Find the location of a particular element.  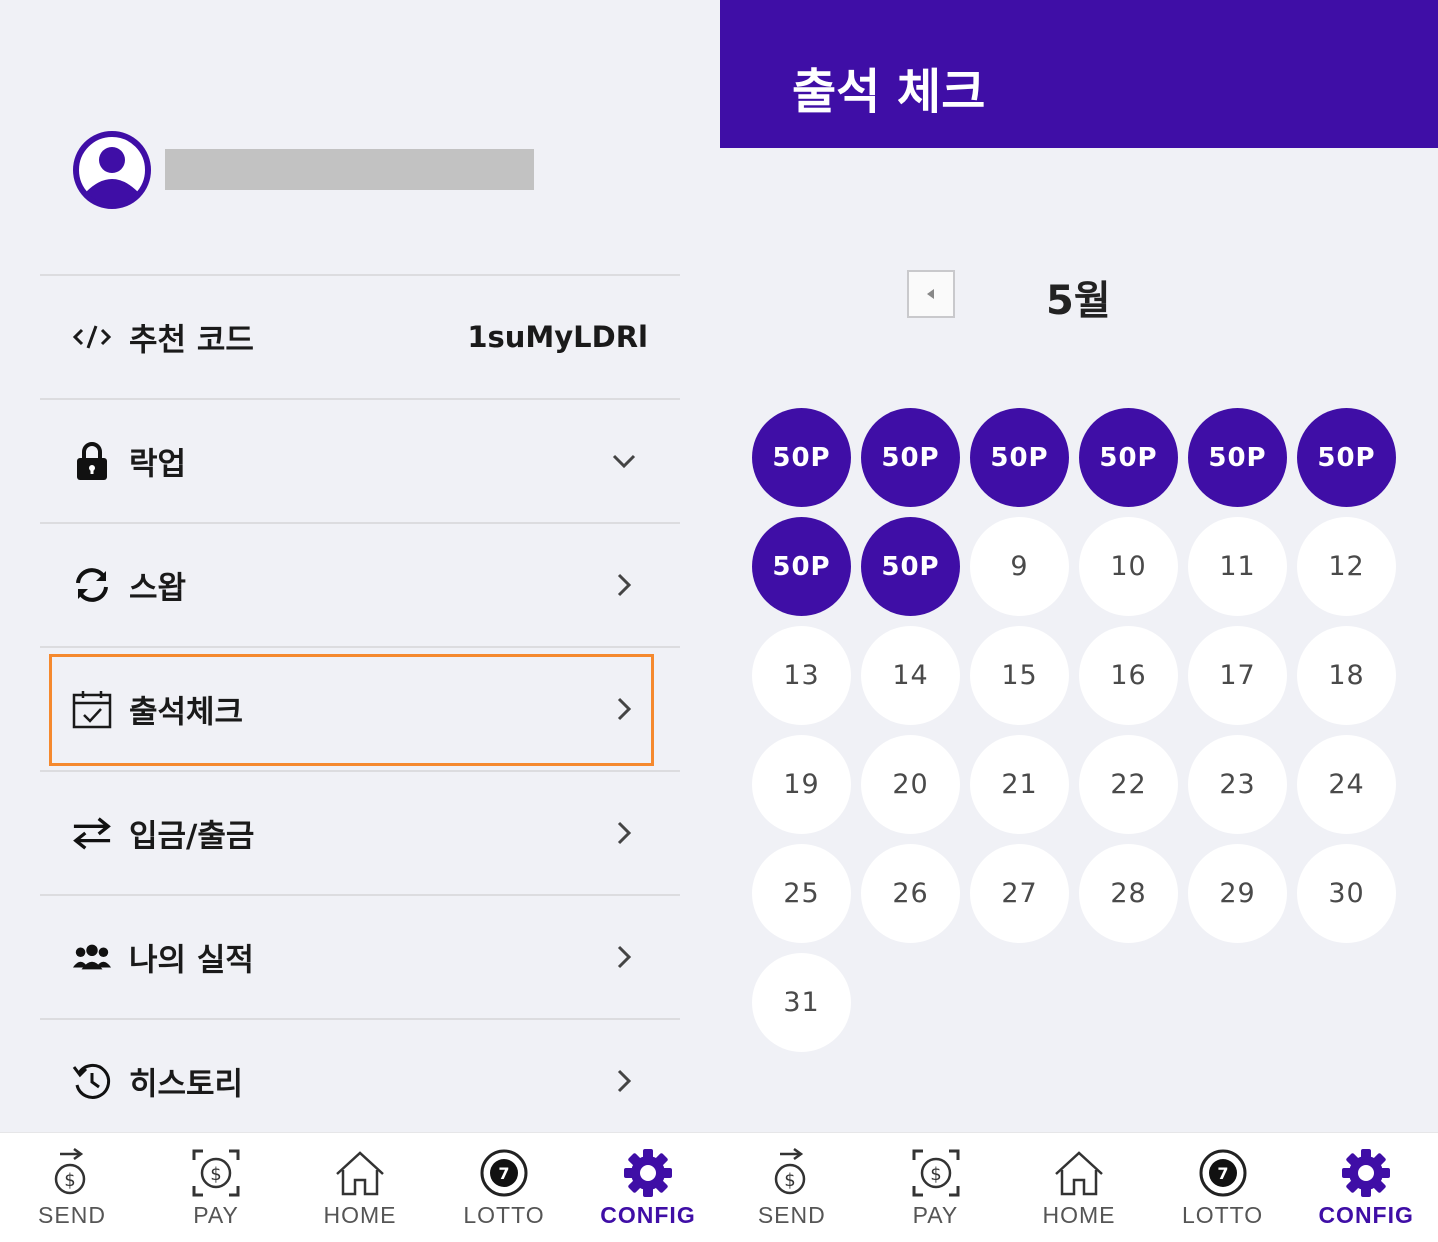

calendar-day: 28 is located at coordinates (1128, 893).